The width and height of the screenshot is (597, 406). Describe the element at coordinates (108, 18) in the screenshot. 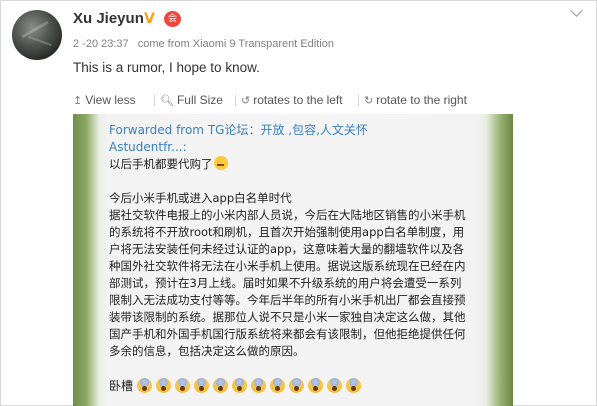

I see `username: Xu Jieyun` at that location.